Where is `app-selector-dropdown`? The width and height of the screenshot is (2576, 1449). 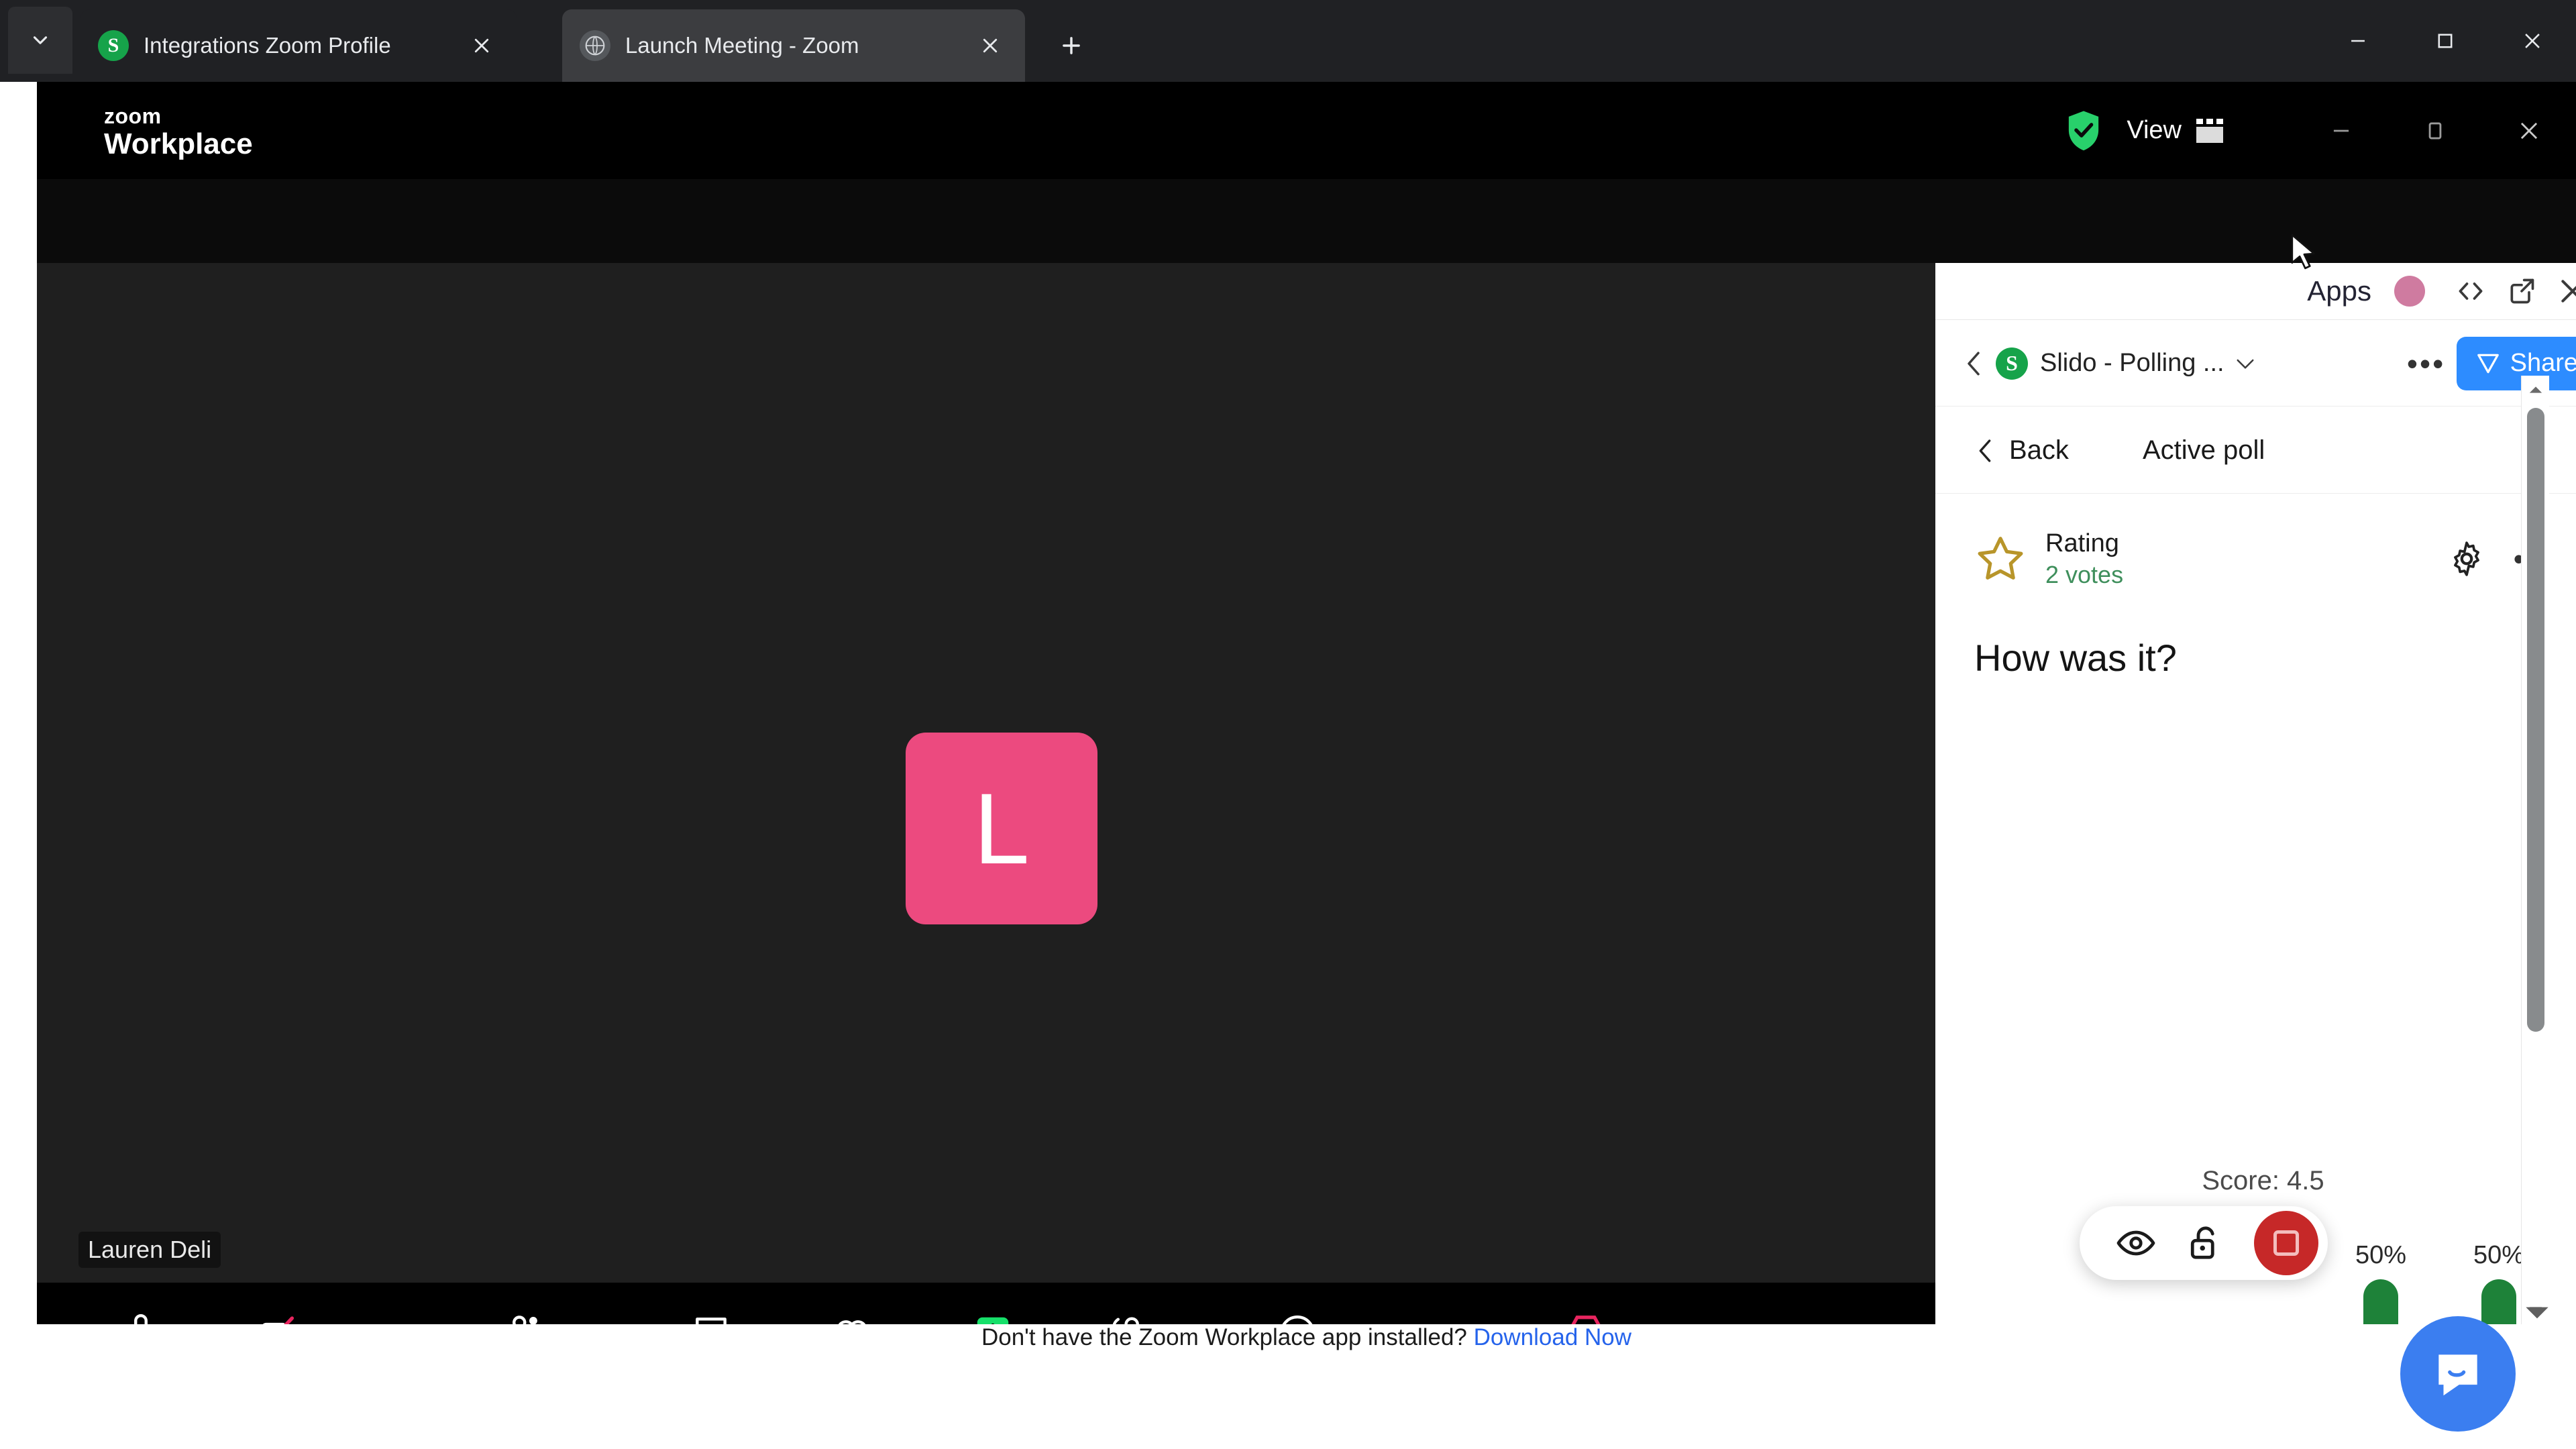
app-selector-dropdown is located at coordinates (2245, 363).